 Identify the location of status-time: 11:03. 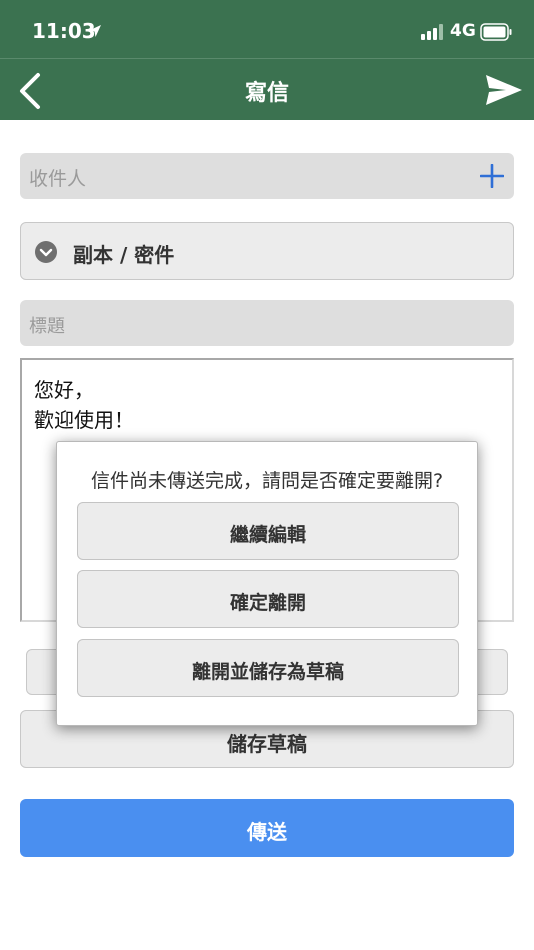
(64, 31).